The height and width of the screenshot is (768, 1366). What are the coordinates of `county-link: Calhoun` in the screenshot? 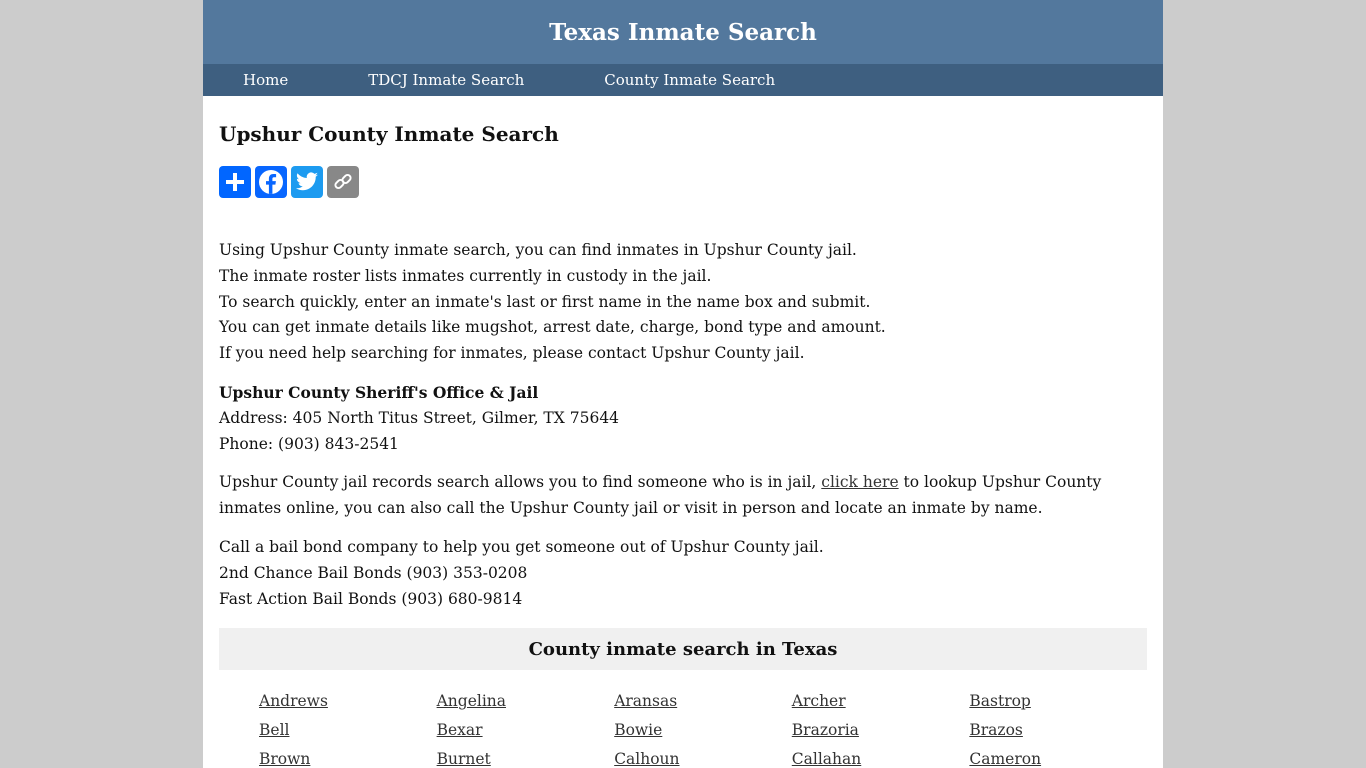 It's located at (703, 758).